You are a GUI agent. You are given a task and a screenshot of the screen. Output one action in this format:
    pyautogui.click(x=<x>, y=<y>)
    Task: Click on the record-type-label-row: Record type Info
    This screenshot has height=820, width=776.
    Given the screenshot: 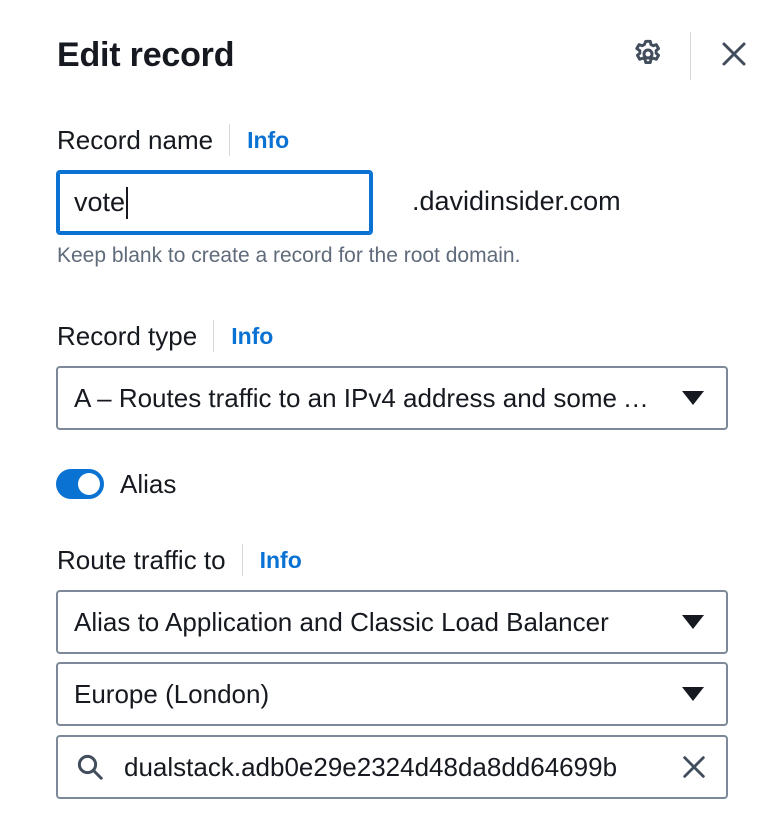 What is the action you would take?
    pyautogui.click(x=165, y=336)
    